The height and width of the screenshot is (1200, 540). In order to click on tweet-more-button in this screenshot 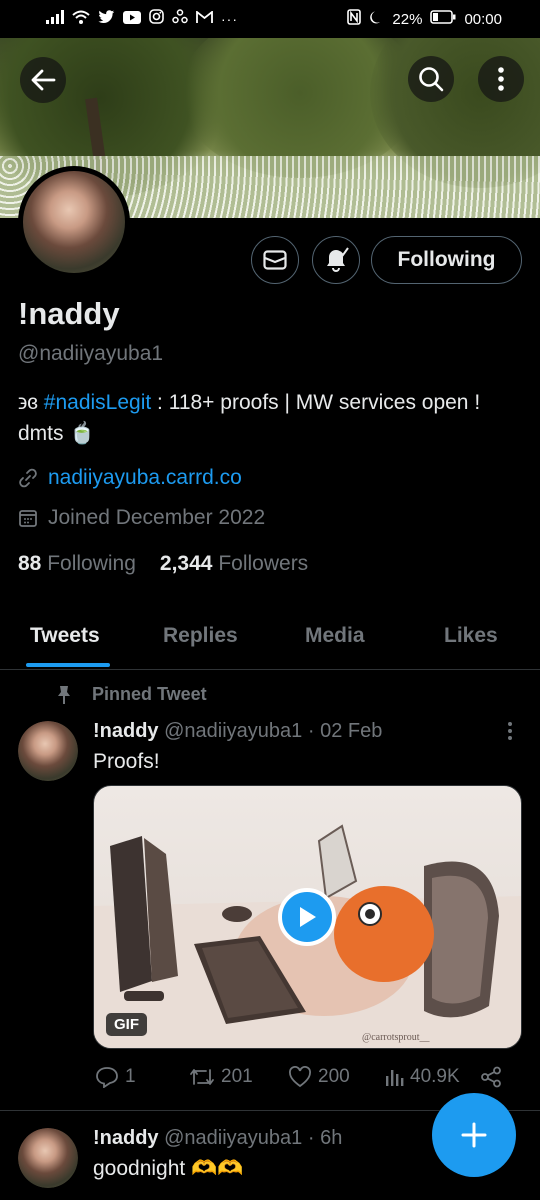, I will do `click(510, 732)`.